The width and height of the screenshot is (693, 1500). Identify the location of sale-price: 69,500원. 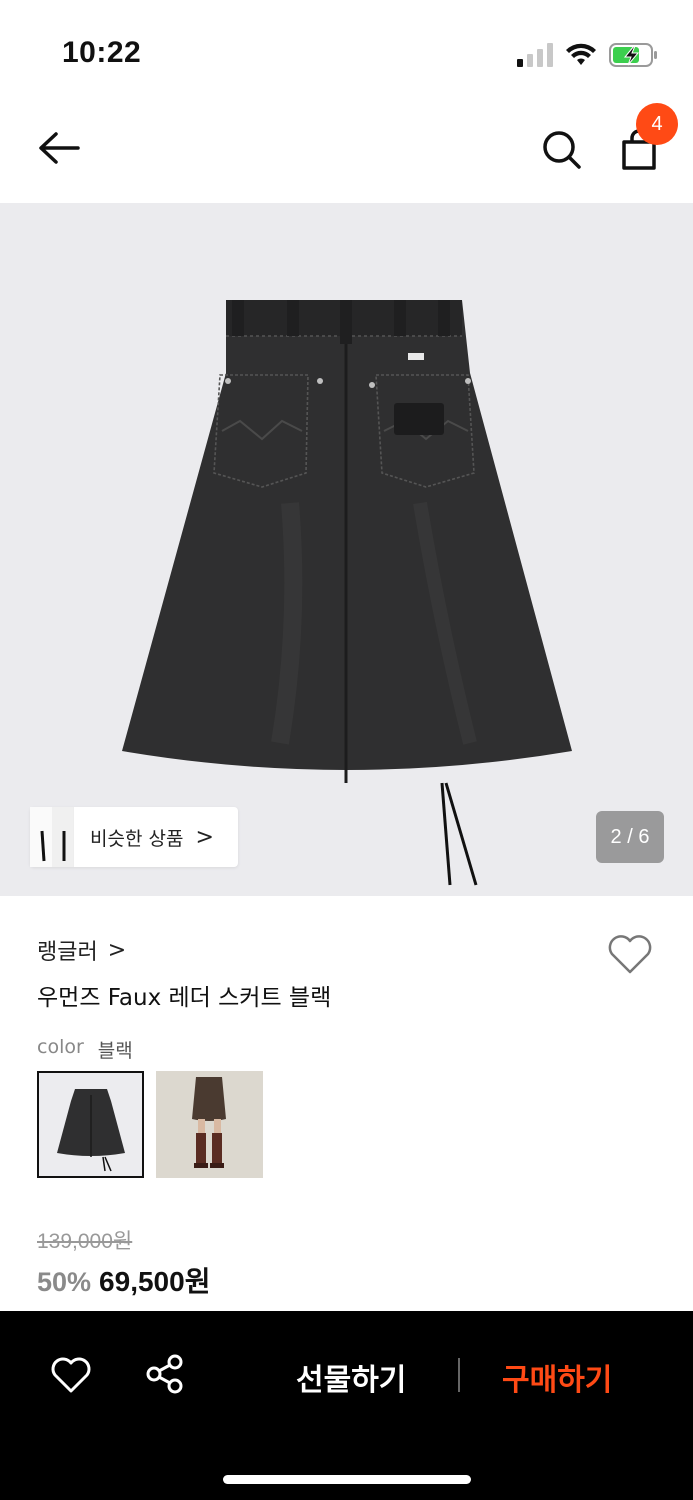
(155, 1281).